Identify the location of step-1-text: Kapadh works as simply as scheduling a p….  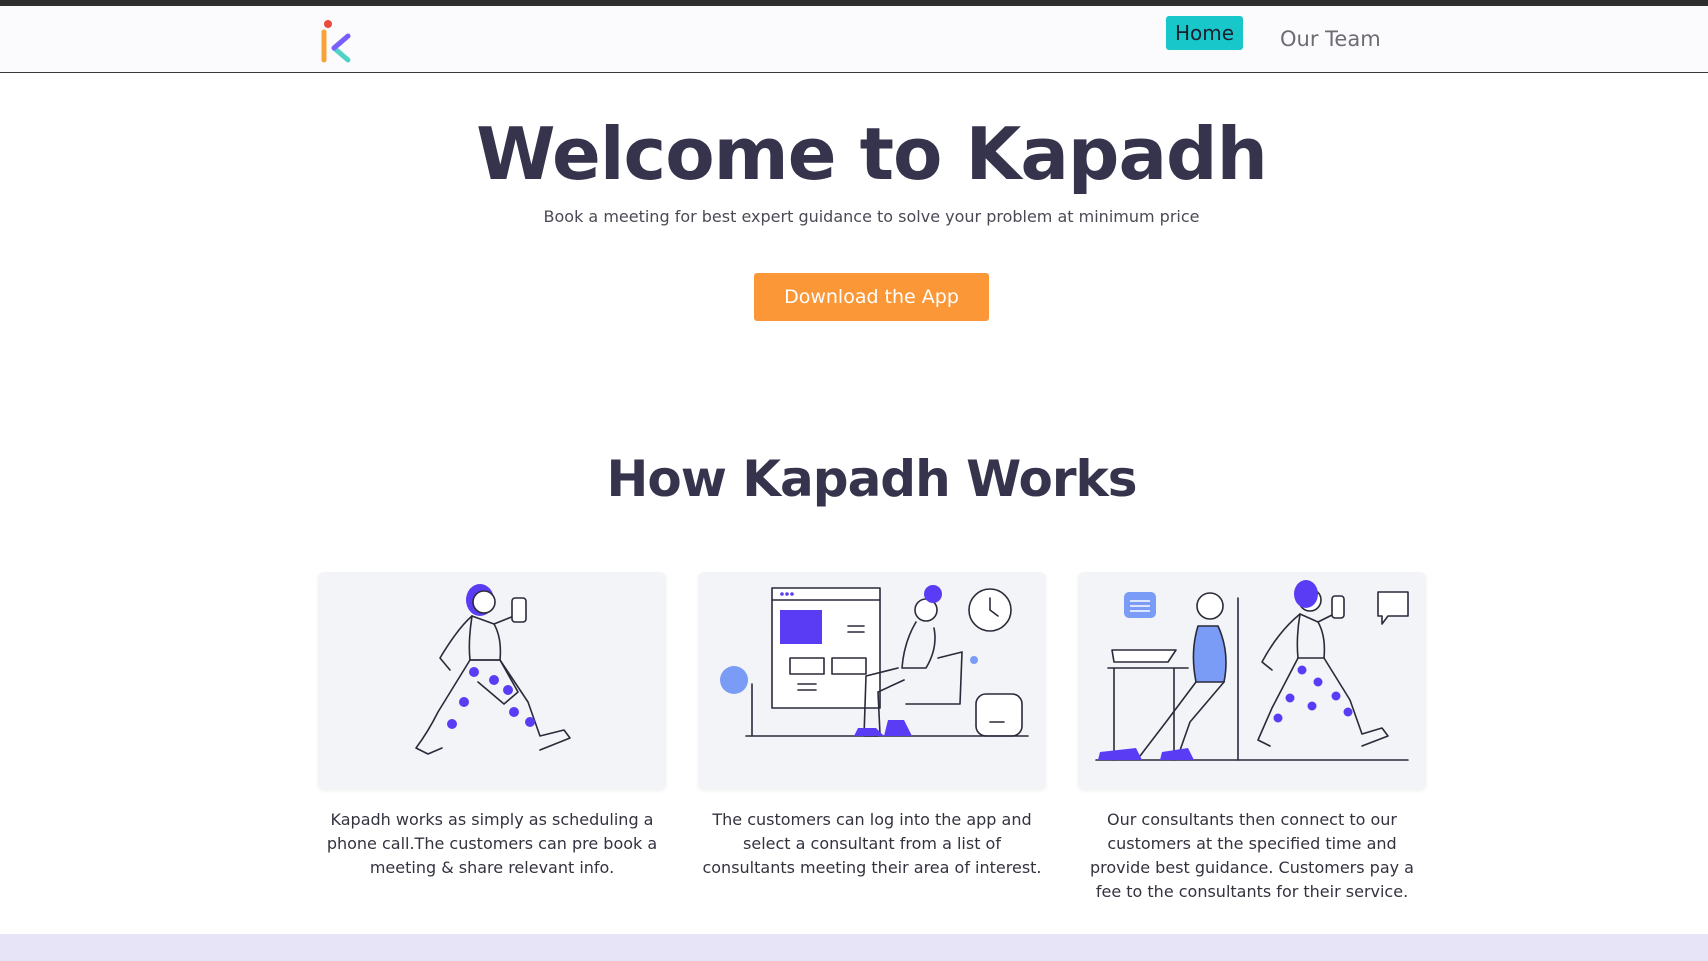
(492, 843).